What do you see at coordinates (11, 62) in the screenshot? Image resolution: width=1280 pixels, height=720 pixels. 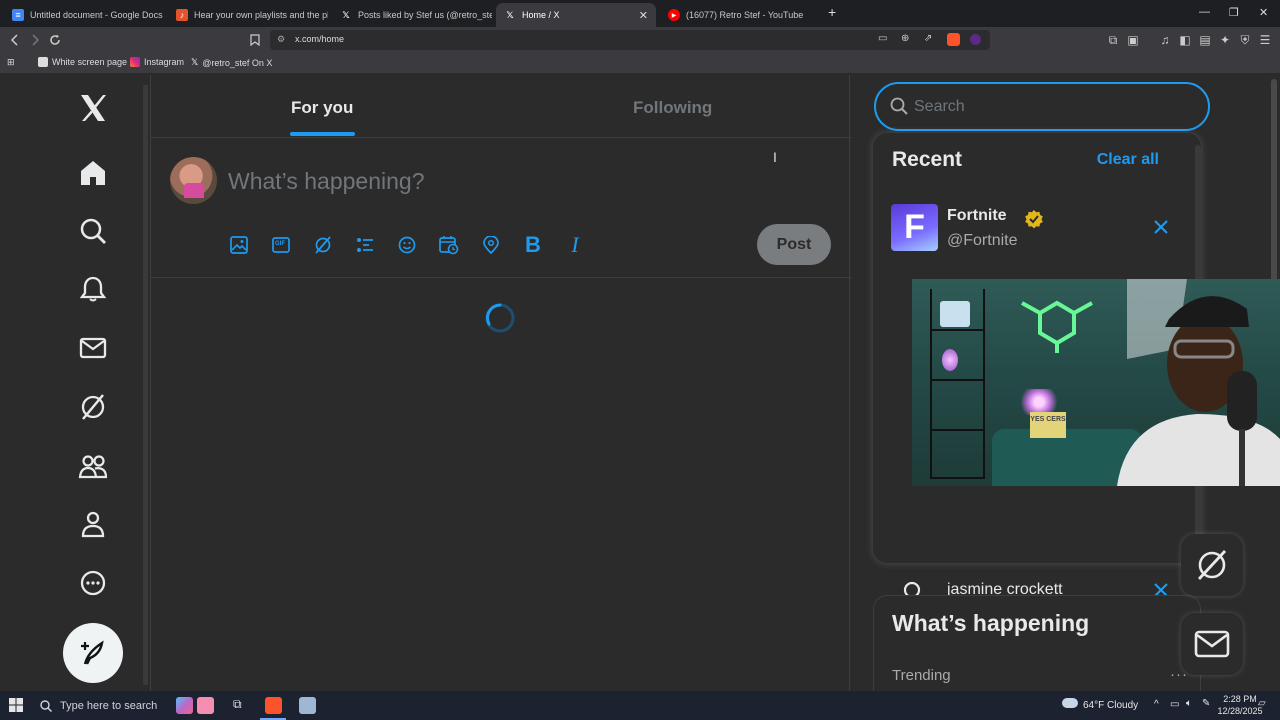 I see `apps-grid-icon: ⊞` at bounding box center [11, 62].